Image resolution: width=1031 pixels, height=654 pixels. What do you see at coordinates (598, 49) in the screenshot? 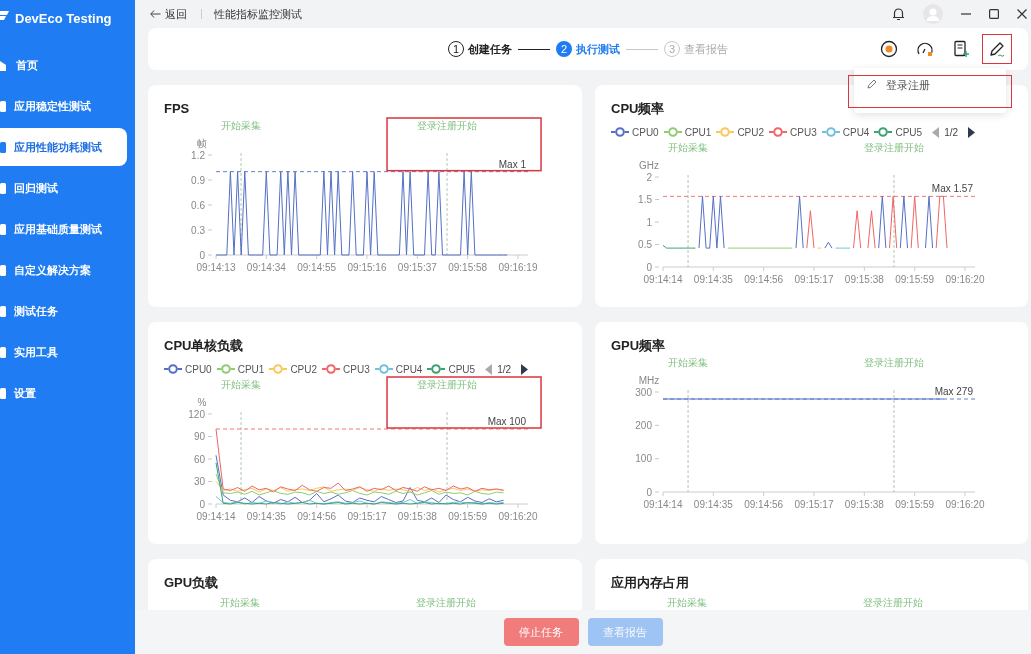
I see `step-label: 执行测试` at bounding box center [598, 49].